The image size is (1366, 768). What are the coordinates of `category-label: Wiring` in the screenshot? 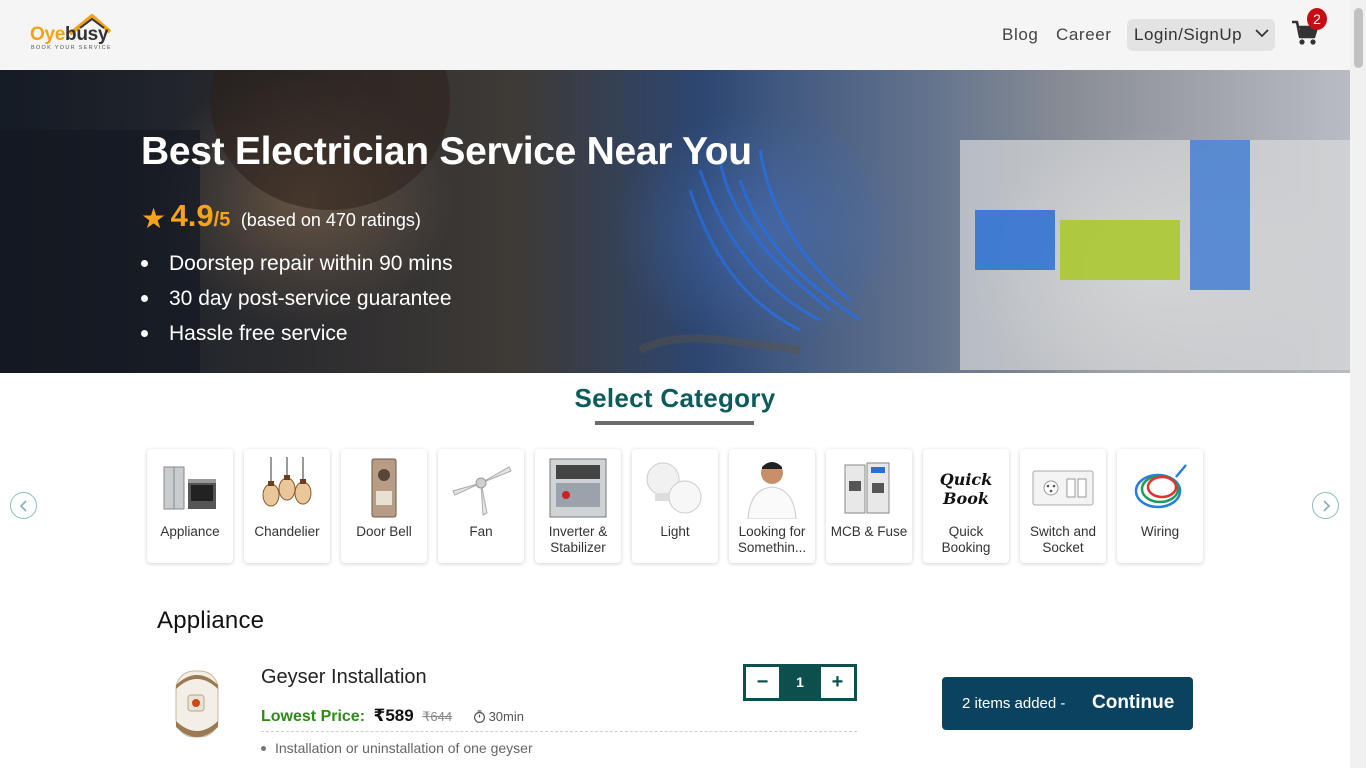 It's located at (1160, 531).